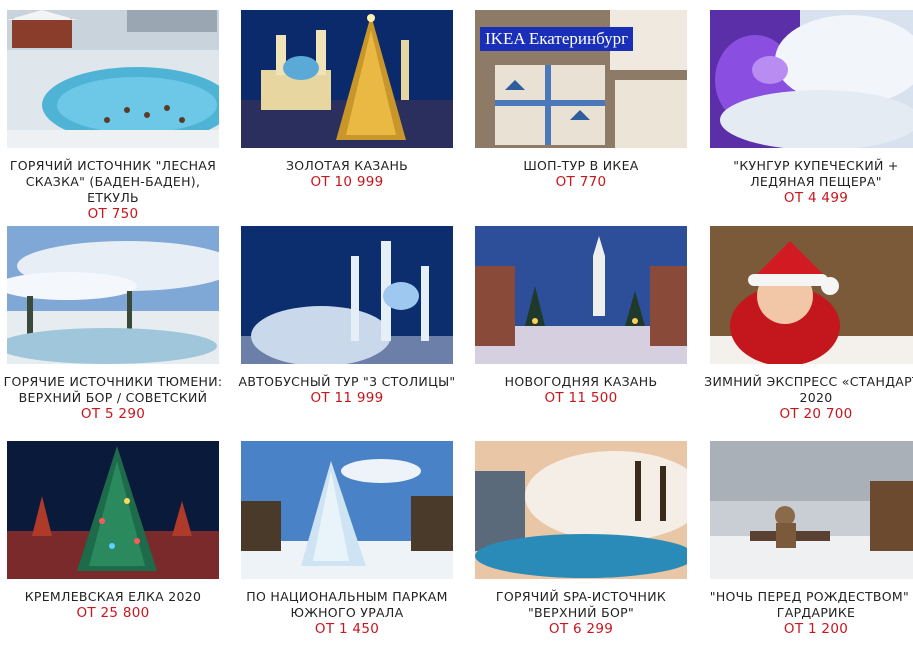 Image resolution: width=913 pixels, height=651 pixels. I want to click on tour-title: ШОП-ТУР В ИКЕА ОТ 770, so click(581, 174).